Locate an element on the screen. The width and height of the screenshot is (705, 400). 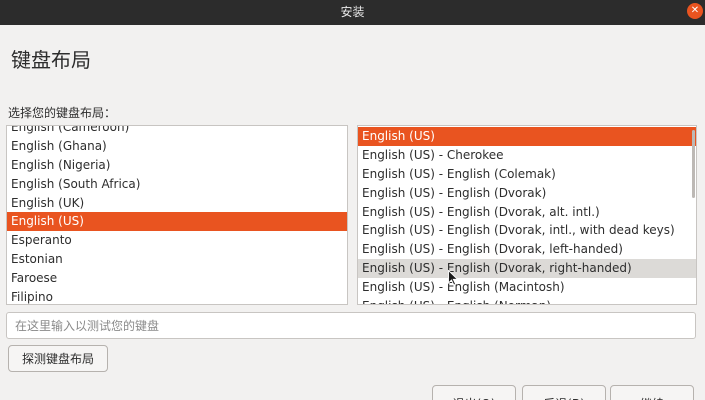
title-bar: 安装 ✕ is located at coordinates (352, 12).